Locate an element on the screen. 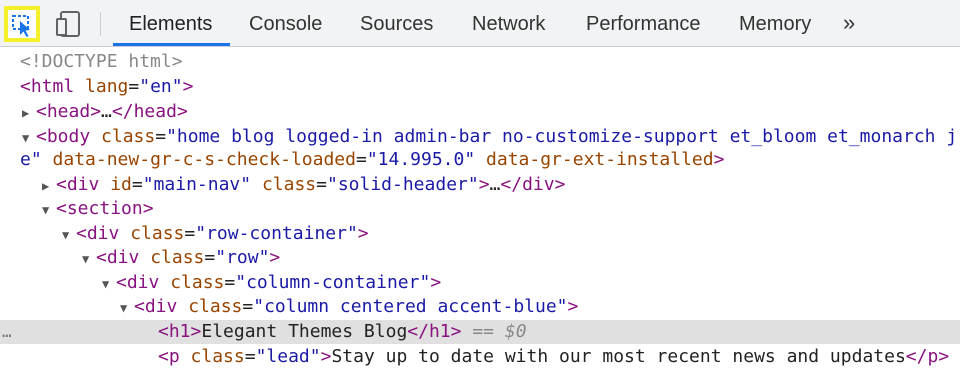 The width and height of the screenshot is (960, 380). attr-value: e" is located at coordinates (31, 159).